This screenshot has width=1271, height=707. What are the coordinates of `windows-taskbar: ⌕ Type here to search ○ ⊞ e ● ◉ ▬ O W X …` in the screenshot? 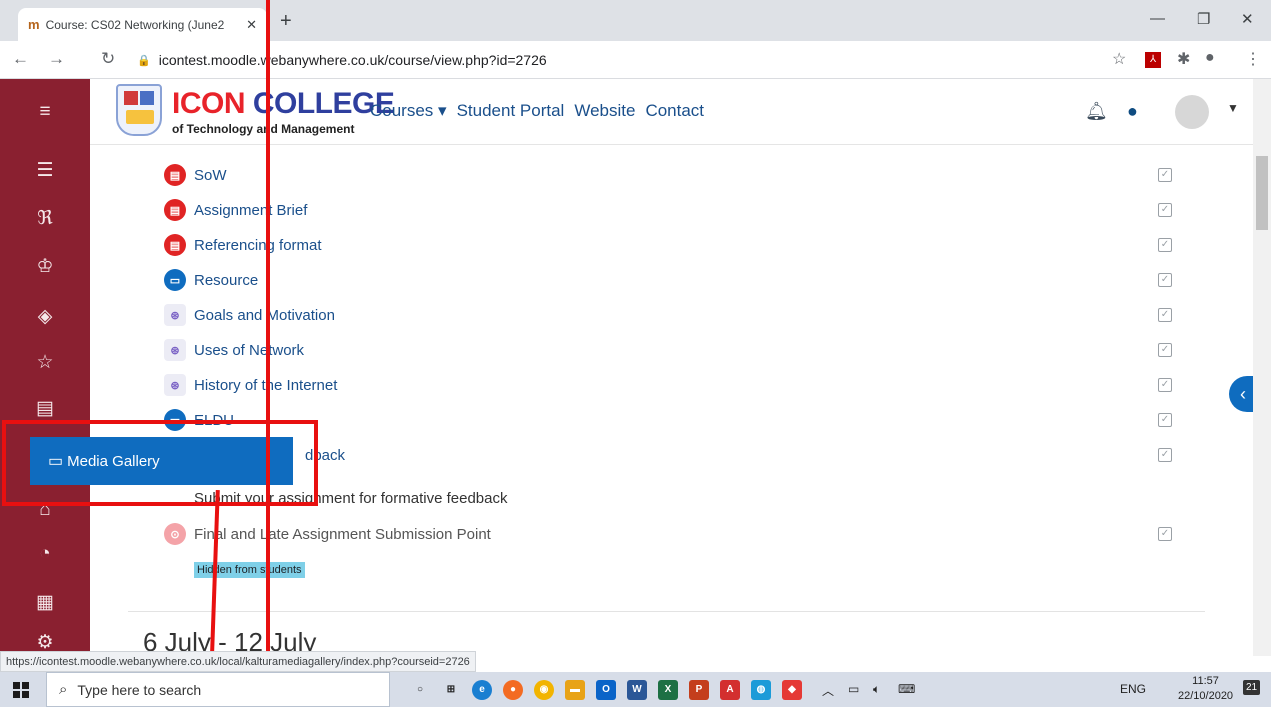 It's located at (635, 689).